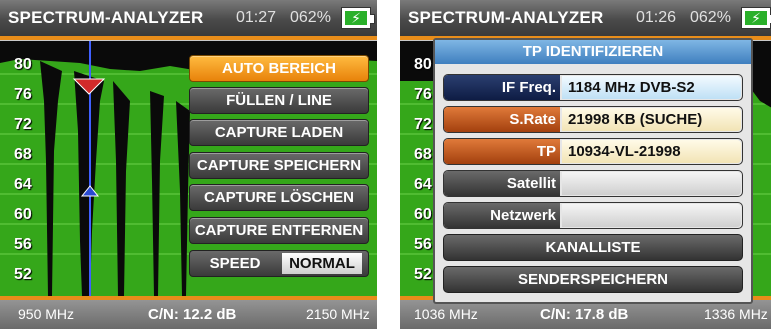 The width and height of the screenshot is (771, 329). Describe the element at coordinates (279, 132) in the screenshot. I see `capture-load-button: CAPTURE LADEN` at that location.